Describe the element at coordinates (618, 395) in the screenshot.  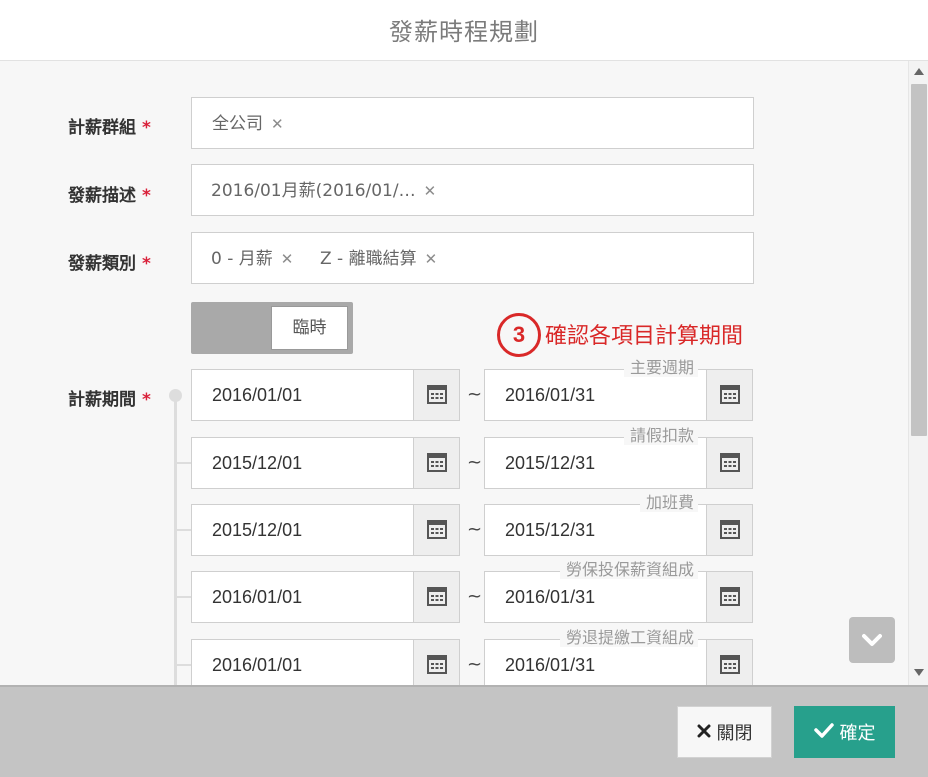
I see `period-end-date-input: 2016/01/31` at that location.